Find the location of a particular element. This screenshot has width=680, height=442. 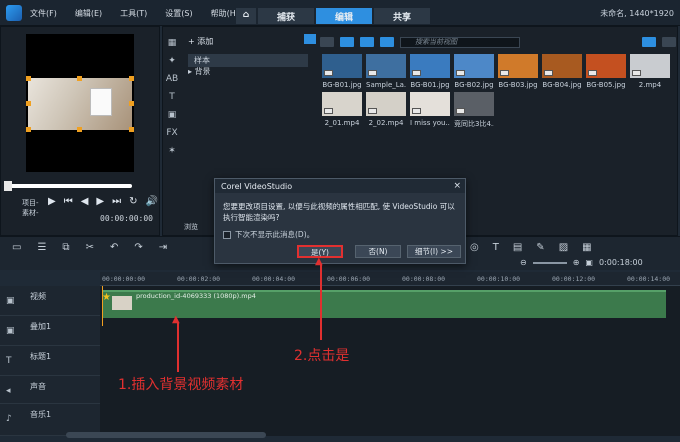

track-header-voice: ◂ 声音 is located at coordinates (50, 390).